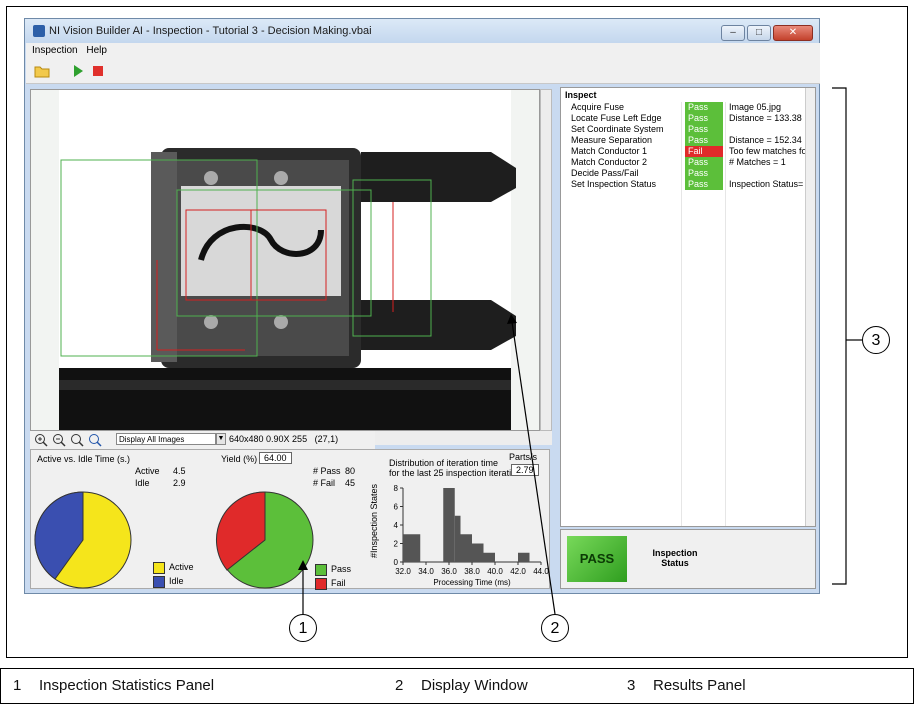  Describe the element at coordinates (303, 628) in the screenshot. I see `callout-1: 1` at that location.